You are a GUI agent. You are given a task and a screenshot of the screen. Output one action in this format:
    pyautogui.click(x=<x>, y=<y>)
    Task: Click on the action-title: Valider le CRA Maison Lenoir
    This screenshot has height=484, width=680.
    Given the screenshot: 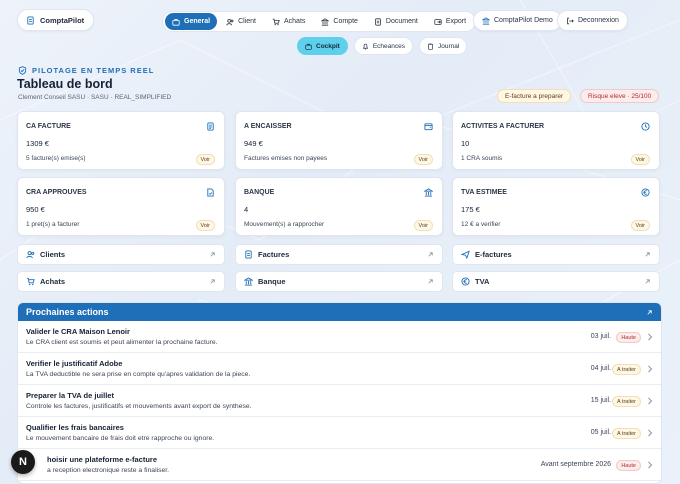 What is the action you would take?
    pyautogui.click(x=78, y=331)
    